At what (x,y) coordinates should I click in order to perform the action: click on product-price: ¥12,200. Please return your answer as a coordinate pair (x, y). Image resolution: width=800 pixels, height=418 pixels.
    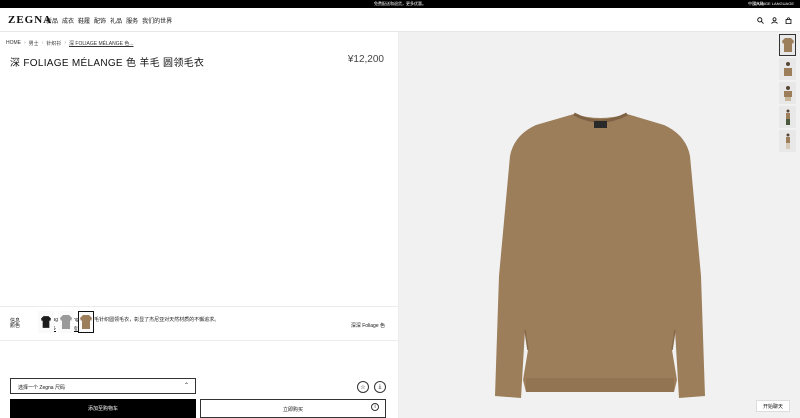
    Looking at the image, I should click on (365, 59).